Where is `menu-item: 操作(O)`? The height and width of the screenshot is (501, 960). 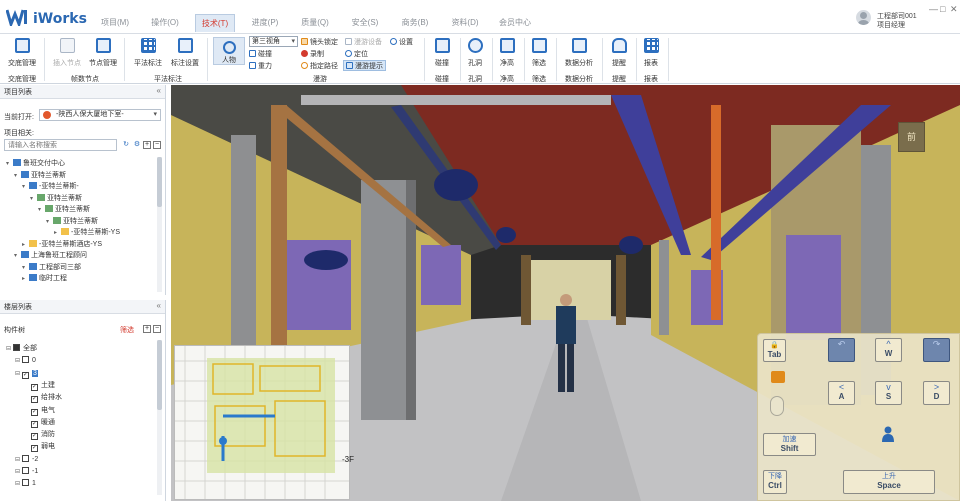
menu-item: 操作(O) is located at coordinates (165, 23).